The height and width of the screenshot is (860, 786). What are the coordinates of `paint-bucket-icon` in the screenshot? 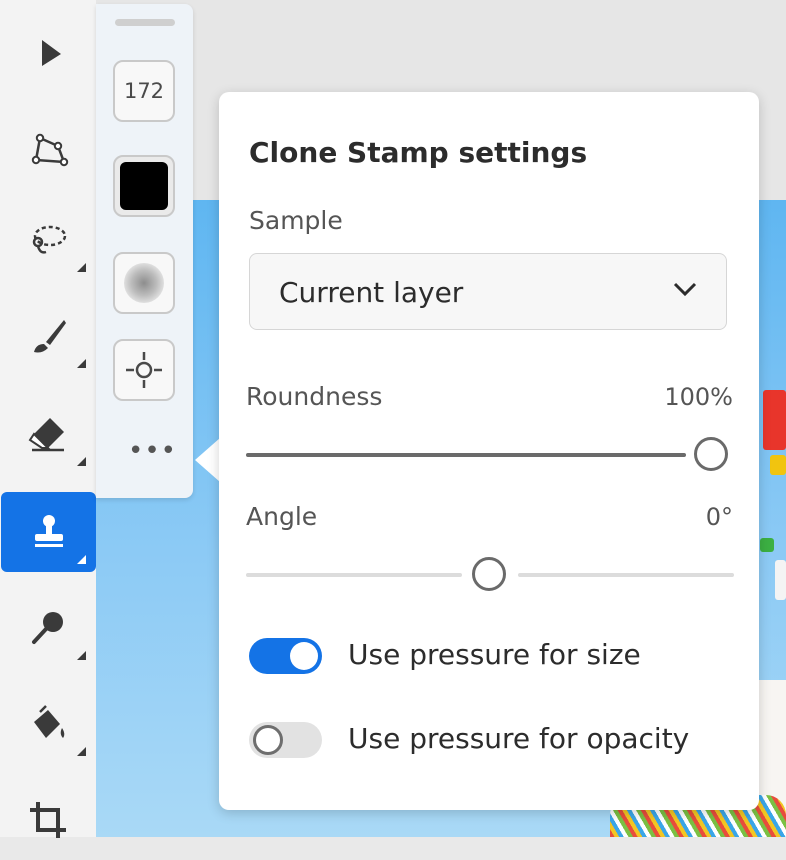 It's located at (49, 721).